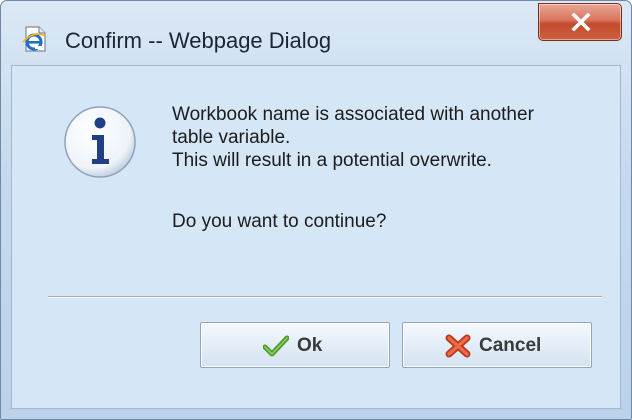 The height and width of the screenshot is (420, 632). Describe the element at coordinates (276, 346) in the screenshot. I see `checkmark-icon` at that location.